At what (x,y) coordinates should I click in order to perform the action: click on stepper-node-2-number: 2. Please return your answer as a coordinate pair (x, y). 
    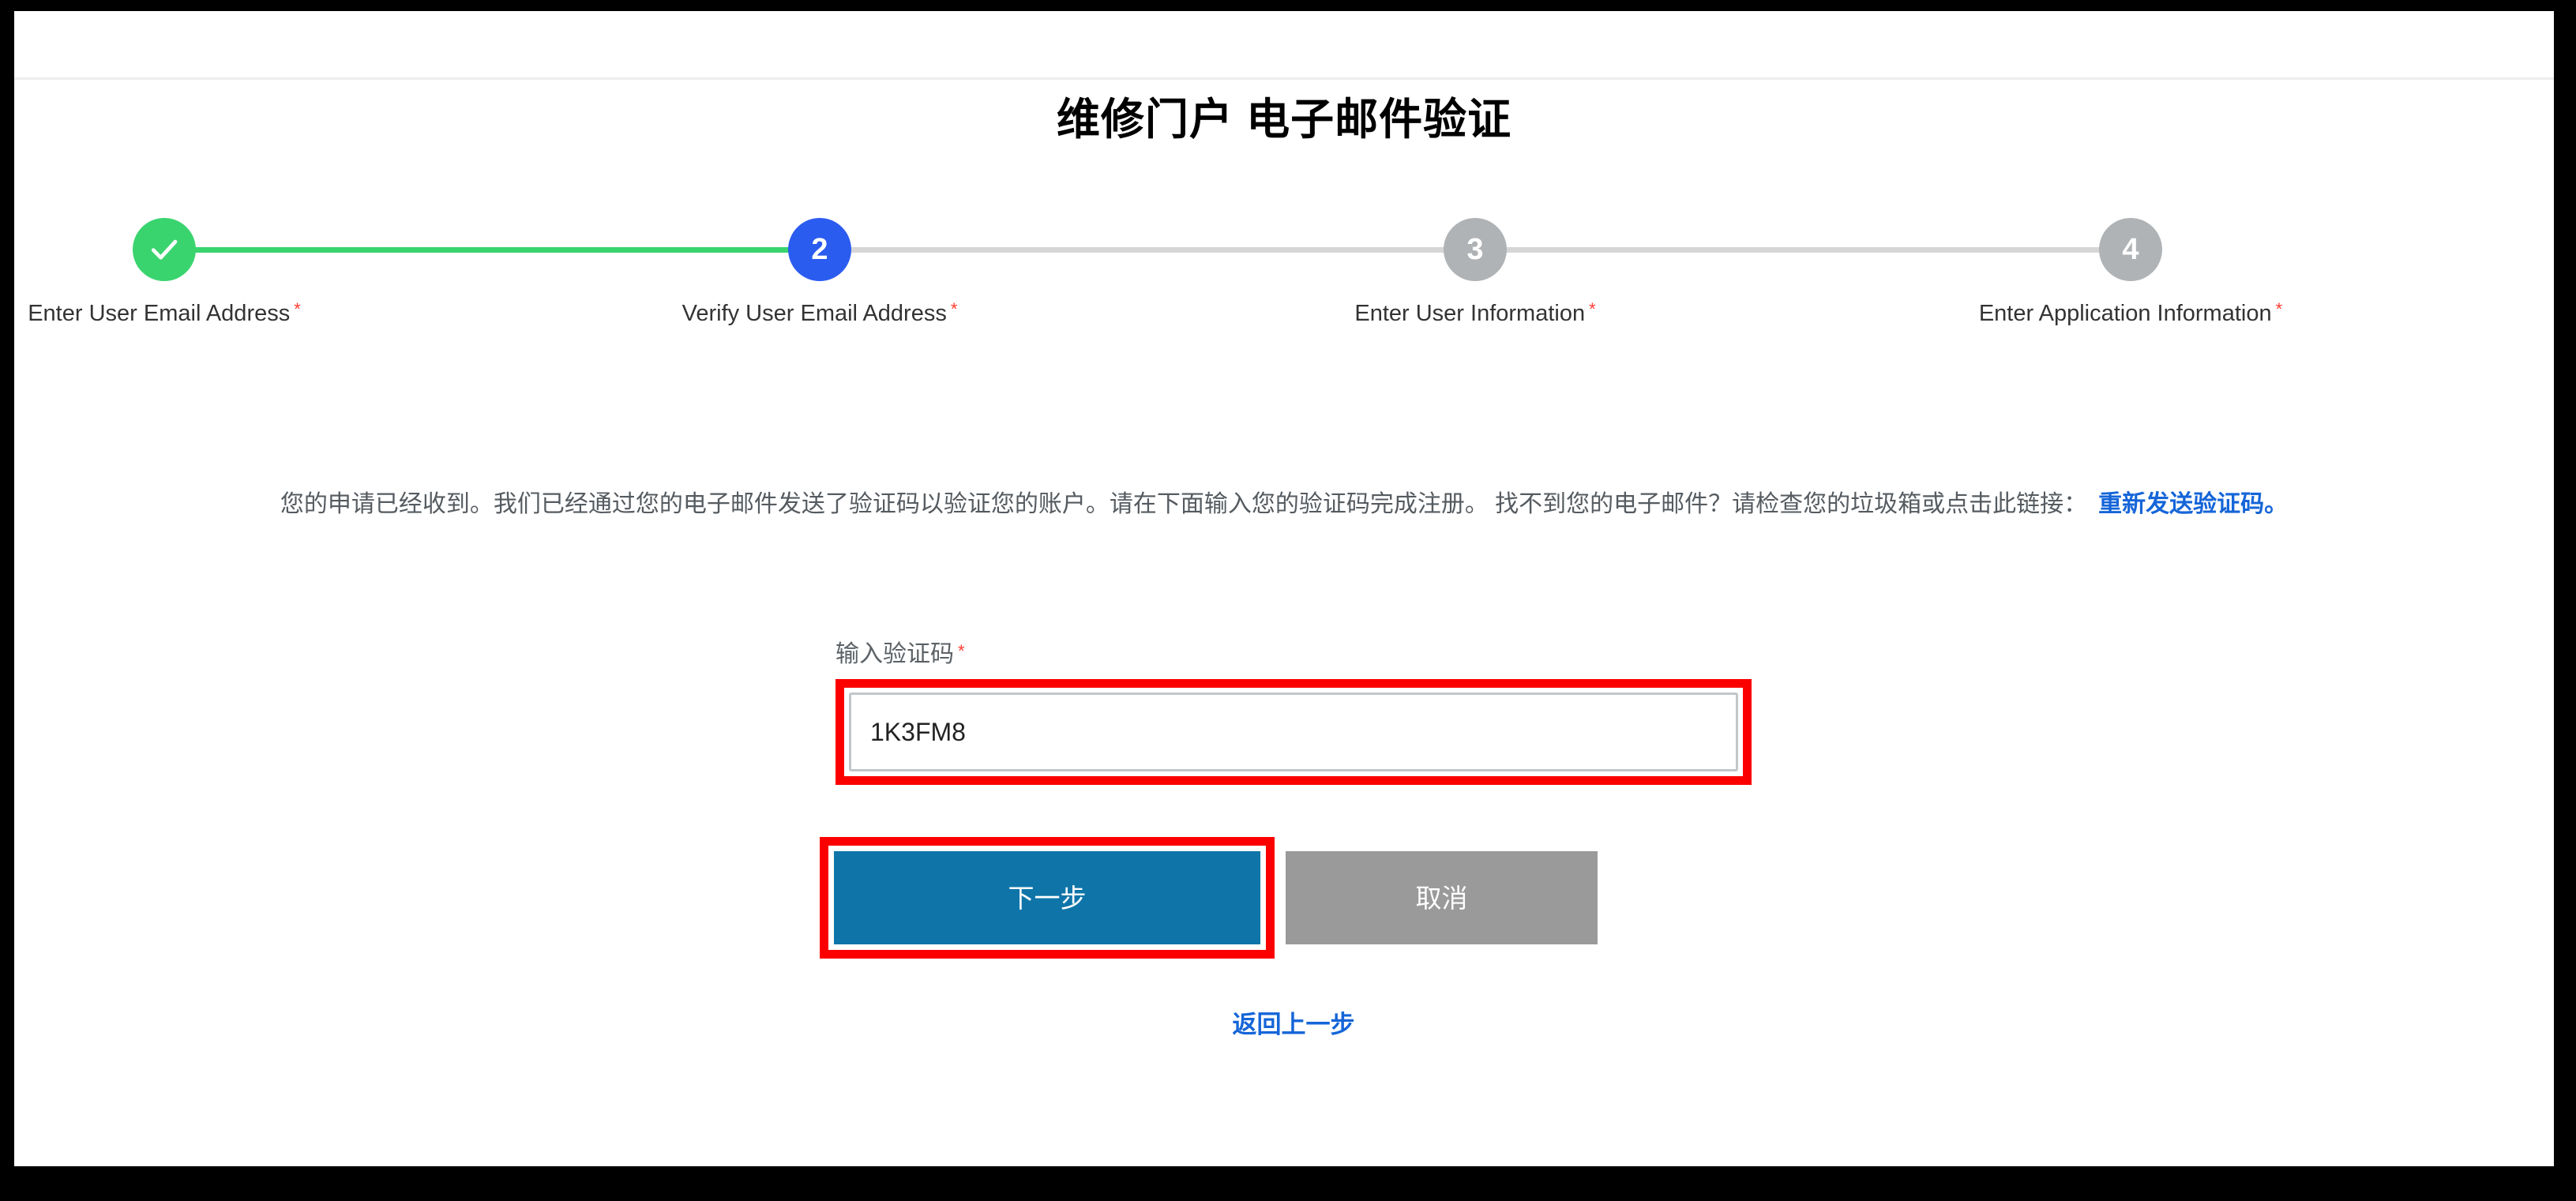
    Looking at the image, I should click on (819, 249).